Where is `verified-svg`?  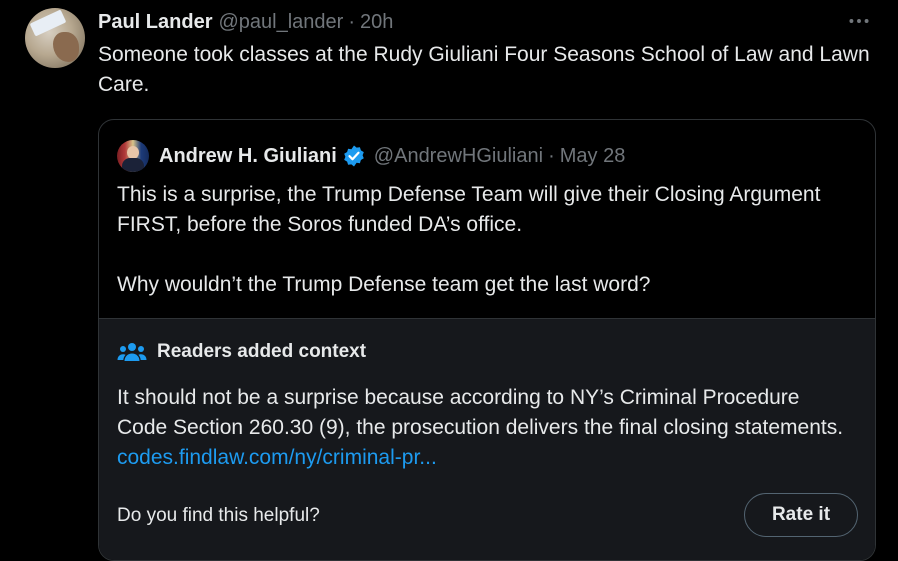
verified-svg is located at coordinates (353, 156).